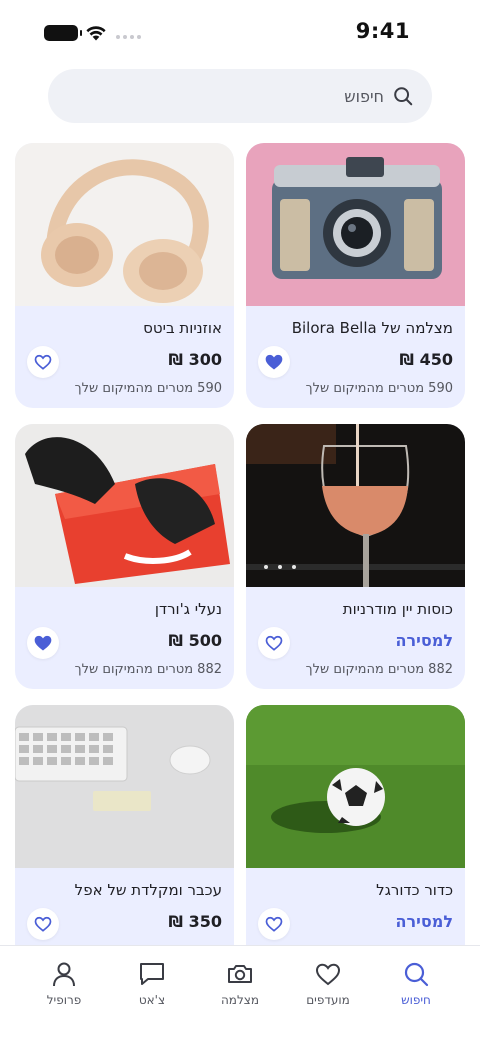  I want to click on product-title: מצלמה של Bilora Bella, so click(372, 328).